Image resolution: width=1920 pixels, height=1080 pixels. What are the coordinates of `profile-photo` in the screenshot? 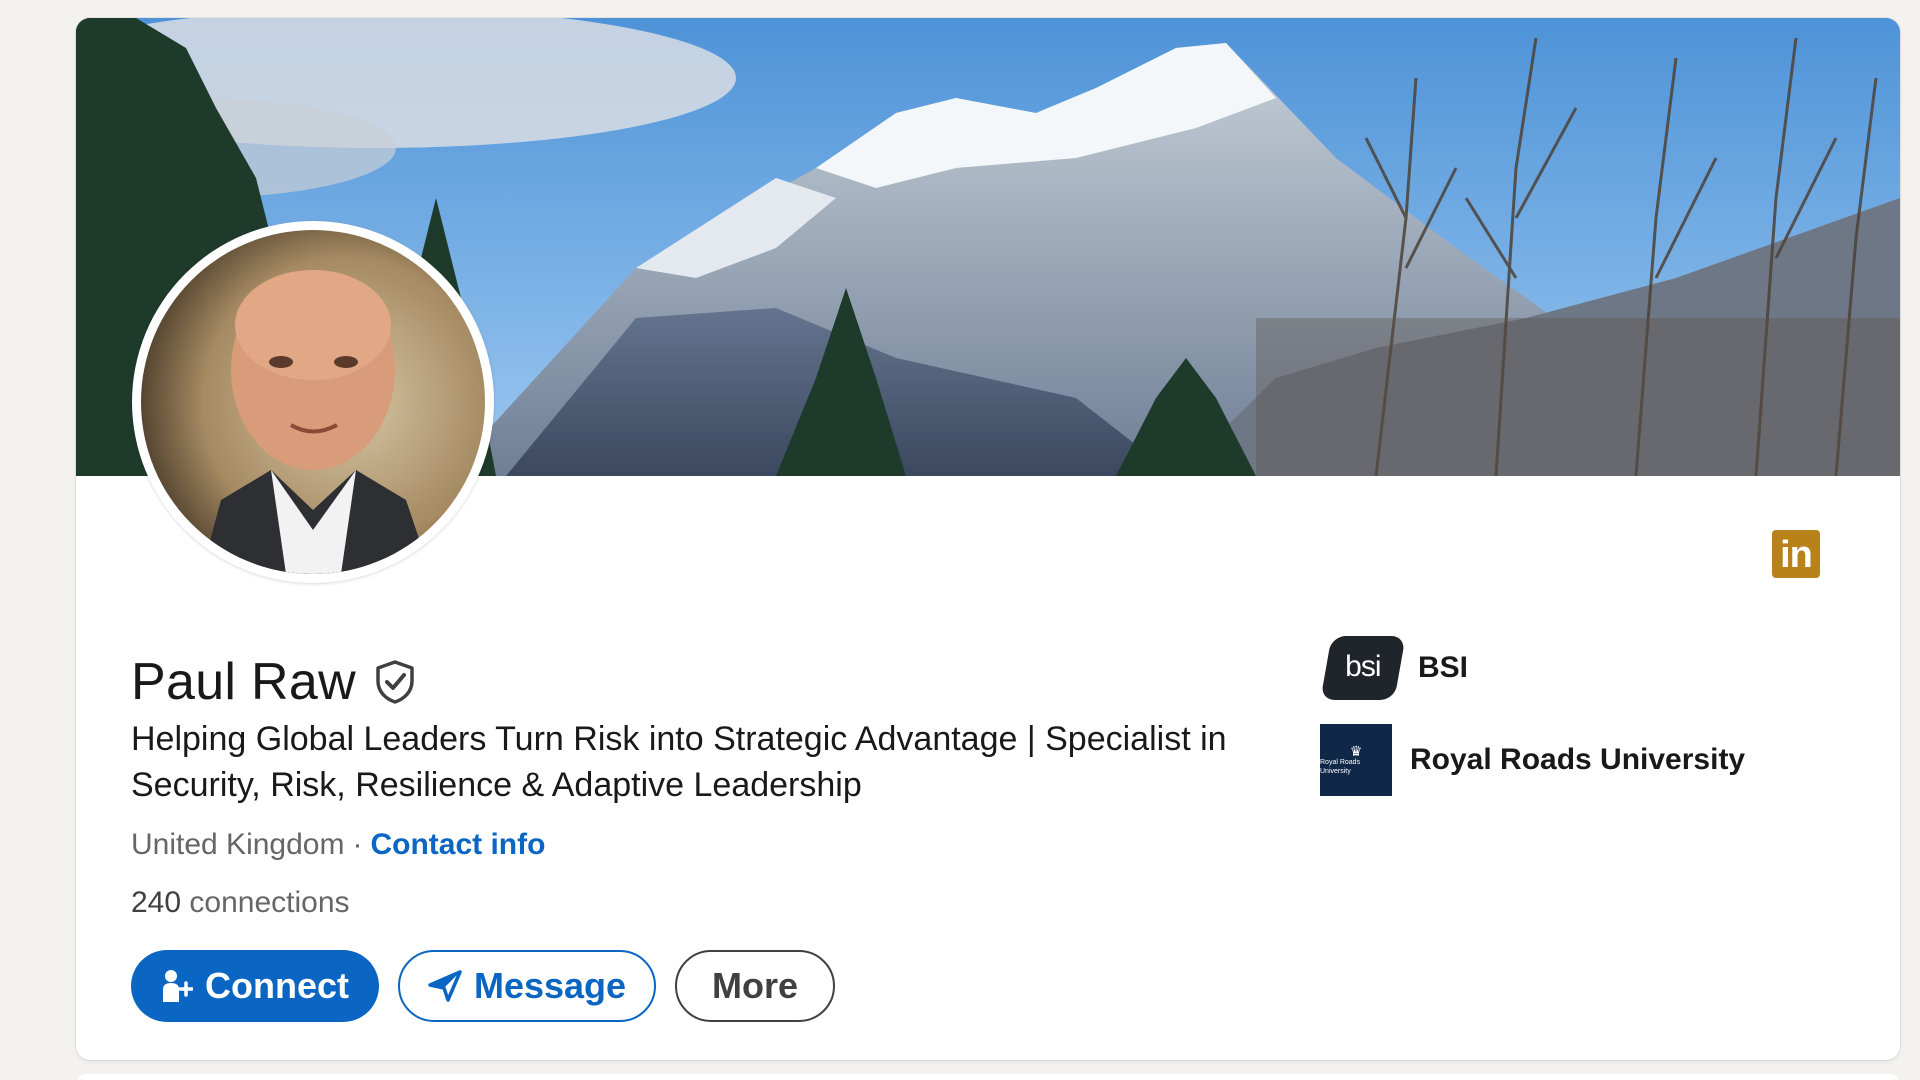 It's located at (313, 402).